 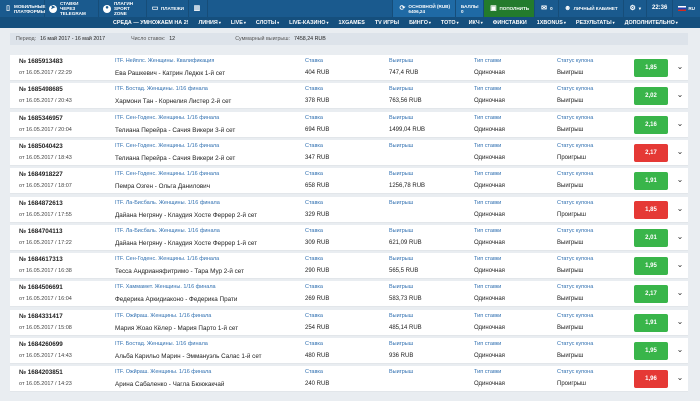 I want to click on coefficient-badge: 2,17, so click(x=651, y=152).